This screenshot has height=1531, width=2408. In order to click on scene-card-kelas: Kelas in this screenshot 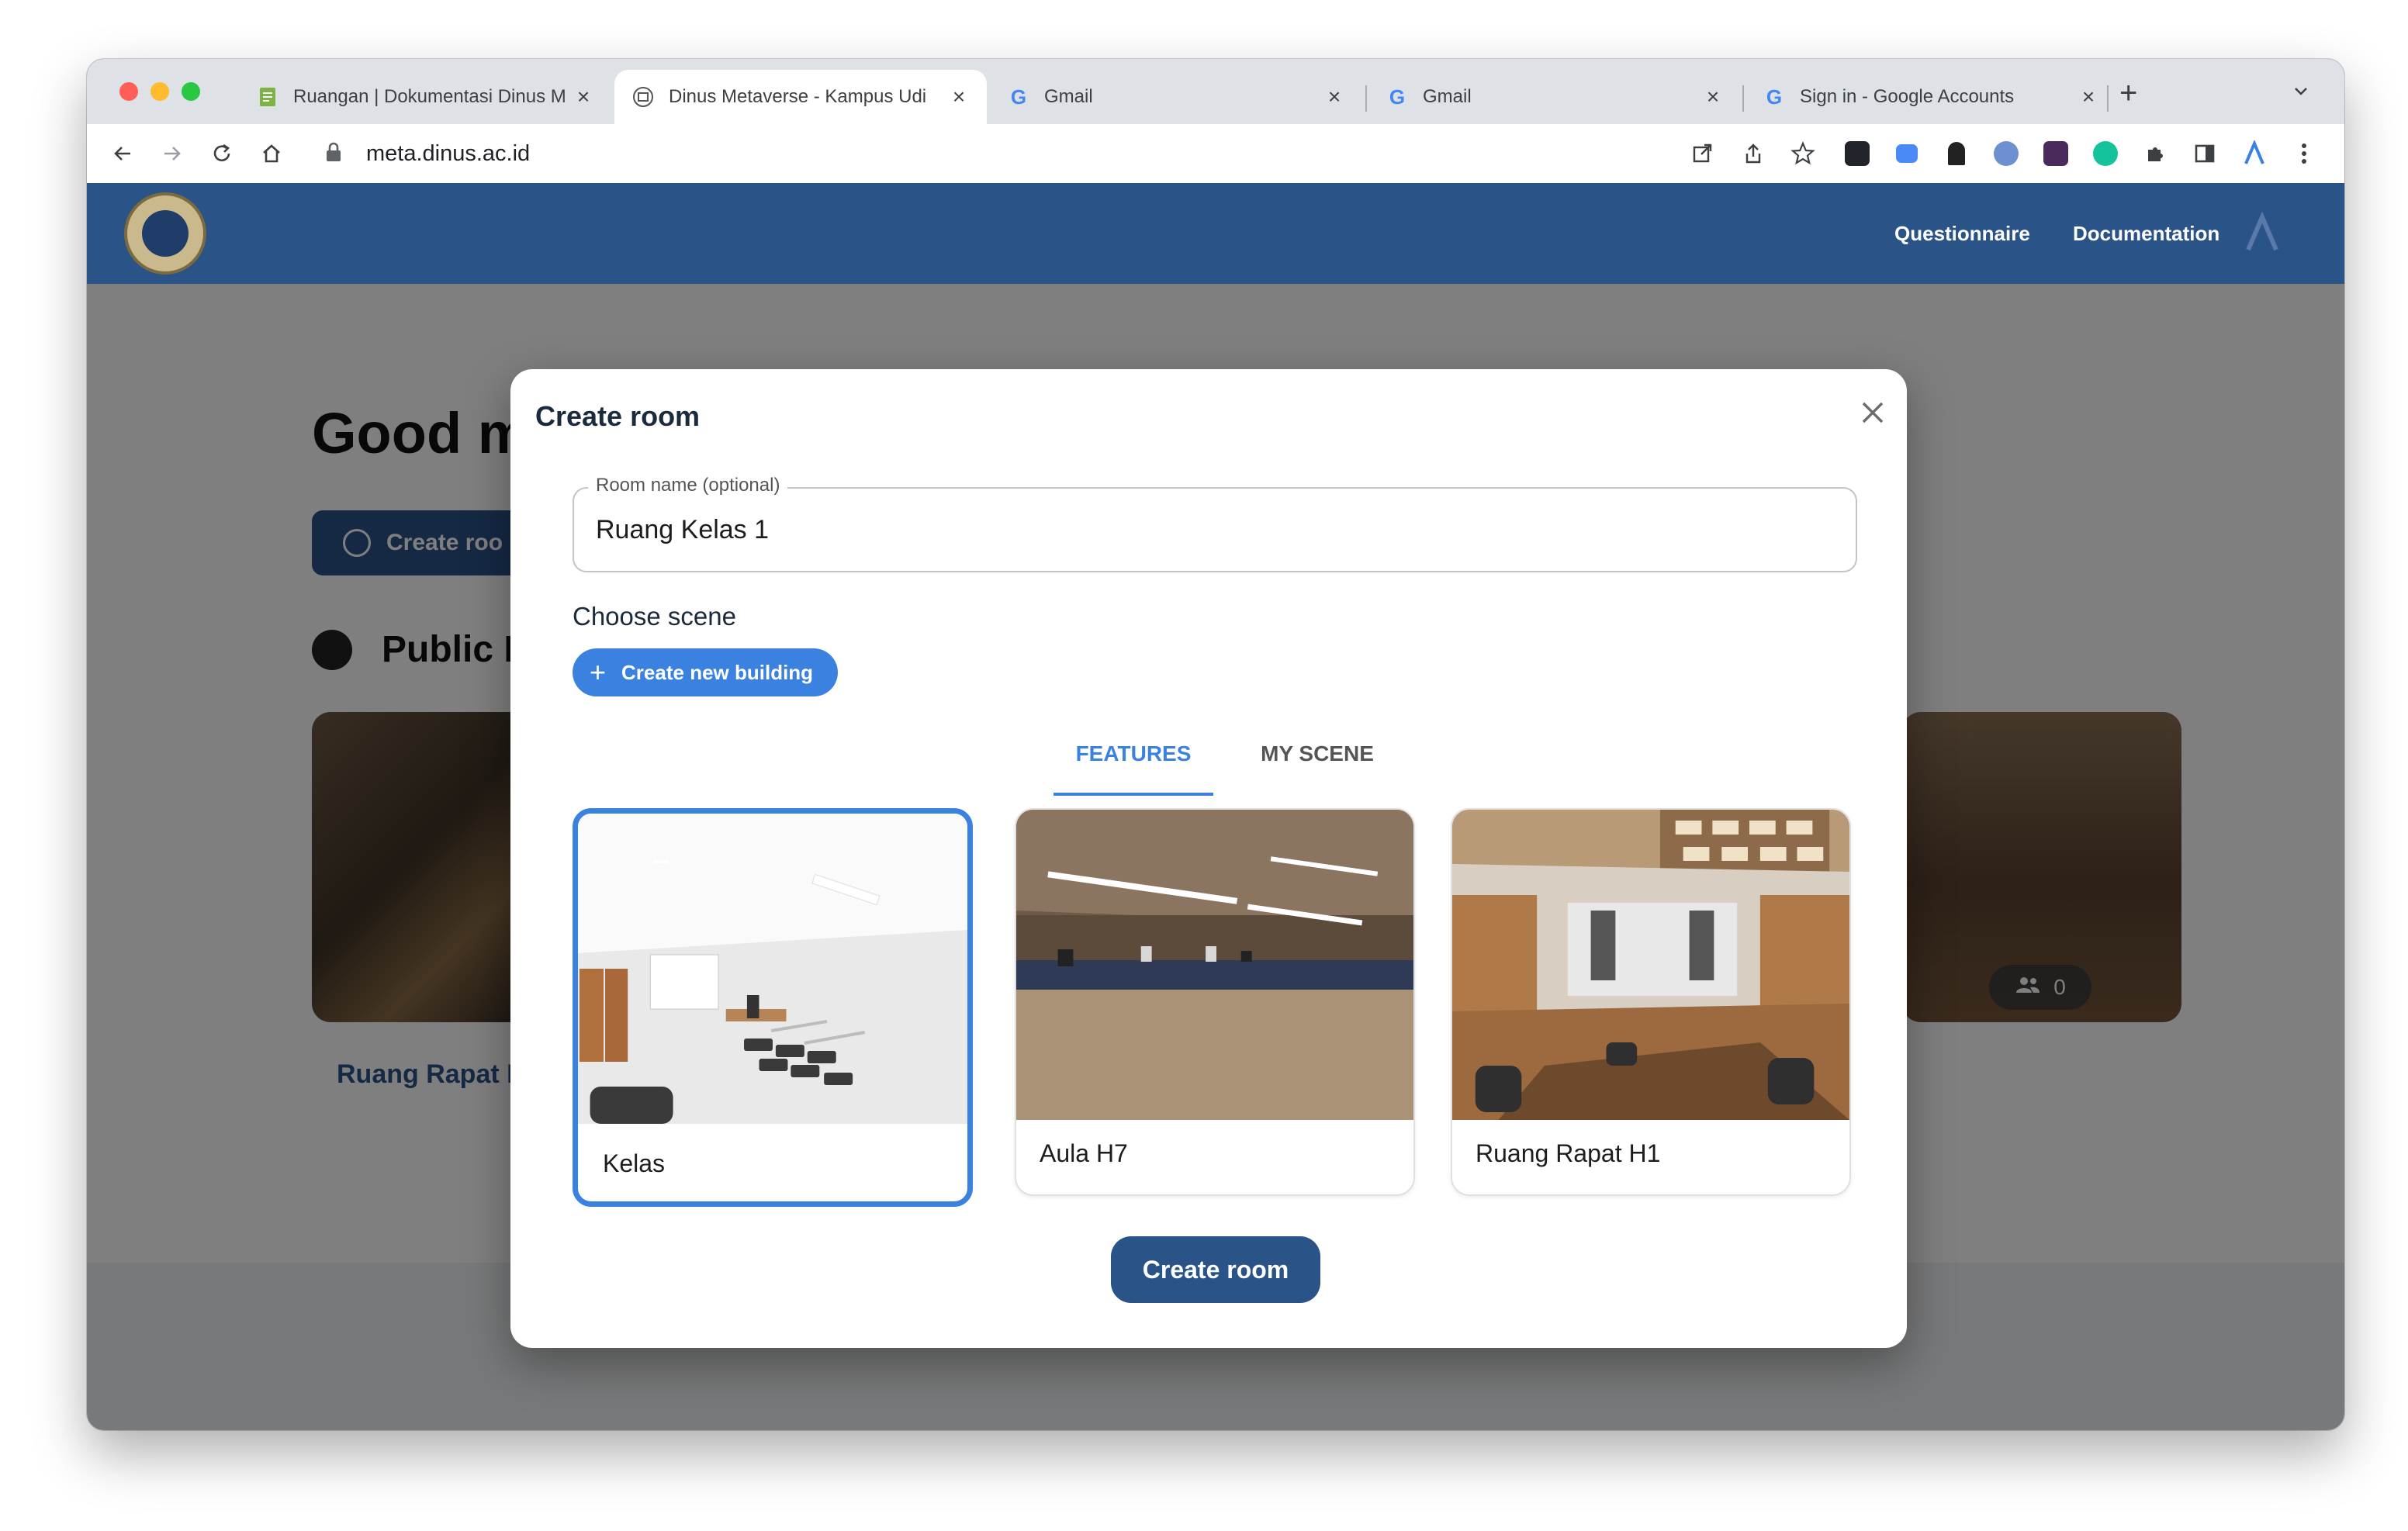, I will do `click(773, 1007)`.